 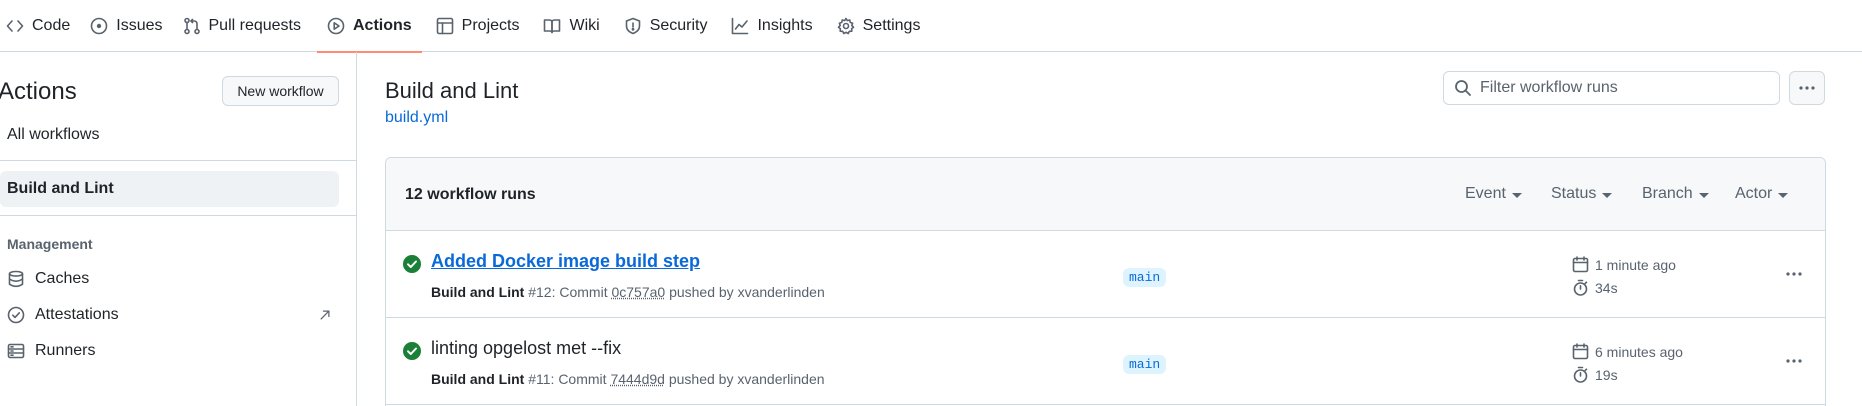 What do you see at coordinates (40, 26) in the screenshot?
I see `tab-code: Code` at bounding box center [40, 26].